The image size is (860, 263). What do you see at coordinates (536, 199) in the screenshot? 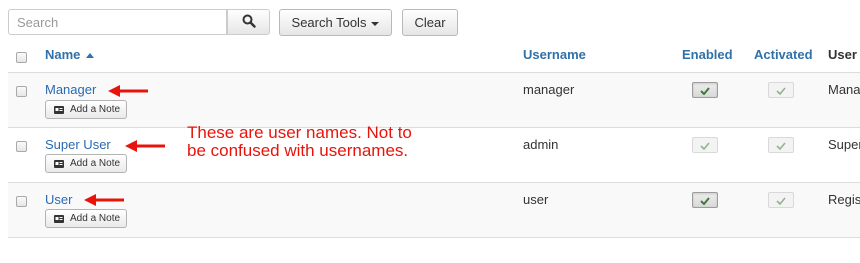
I see `username-cell: user` at bounding box center [536, 199].